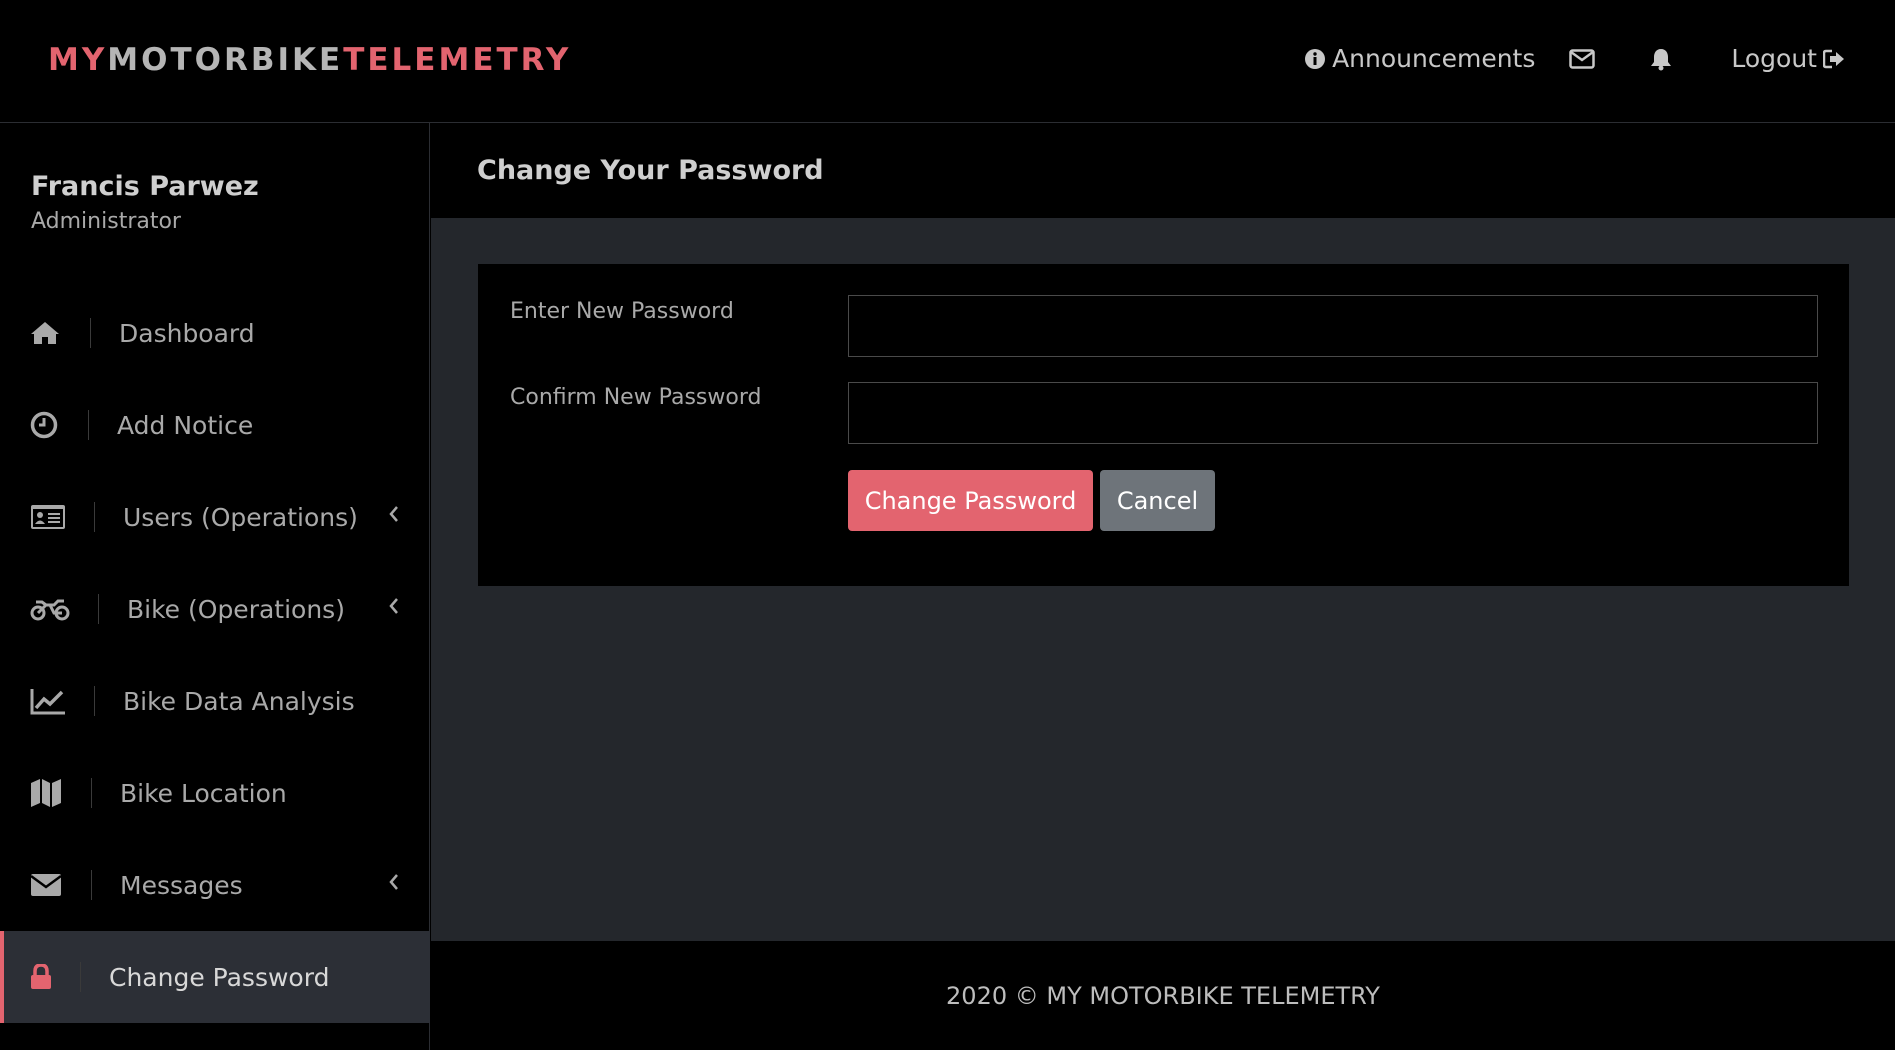 The height and width of the screenshot is (1050, 1895). What do you see at coordinates (240, 517) in the screenshot?
I see `sidebar-item-label: Users (Operations)` at bounding box center [240, 517].